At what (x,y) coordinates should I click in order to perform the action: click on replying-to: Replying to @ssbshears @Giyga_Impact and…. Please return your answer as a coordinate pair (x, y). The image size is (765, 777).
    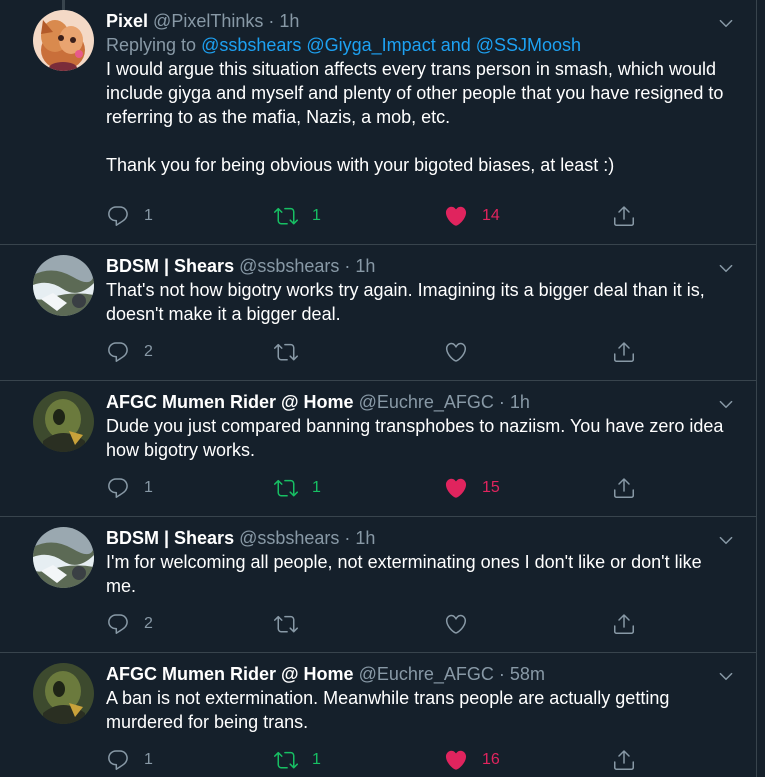
    Looking at the image, I should click on (419, 45).